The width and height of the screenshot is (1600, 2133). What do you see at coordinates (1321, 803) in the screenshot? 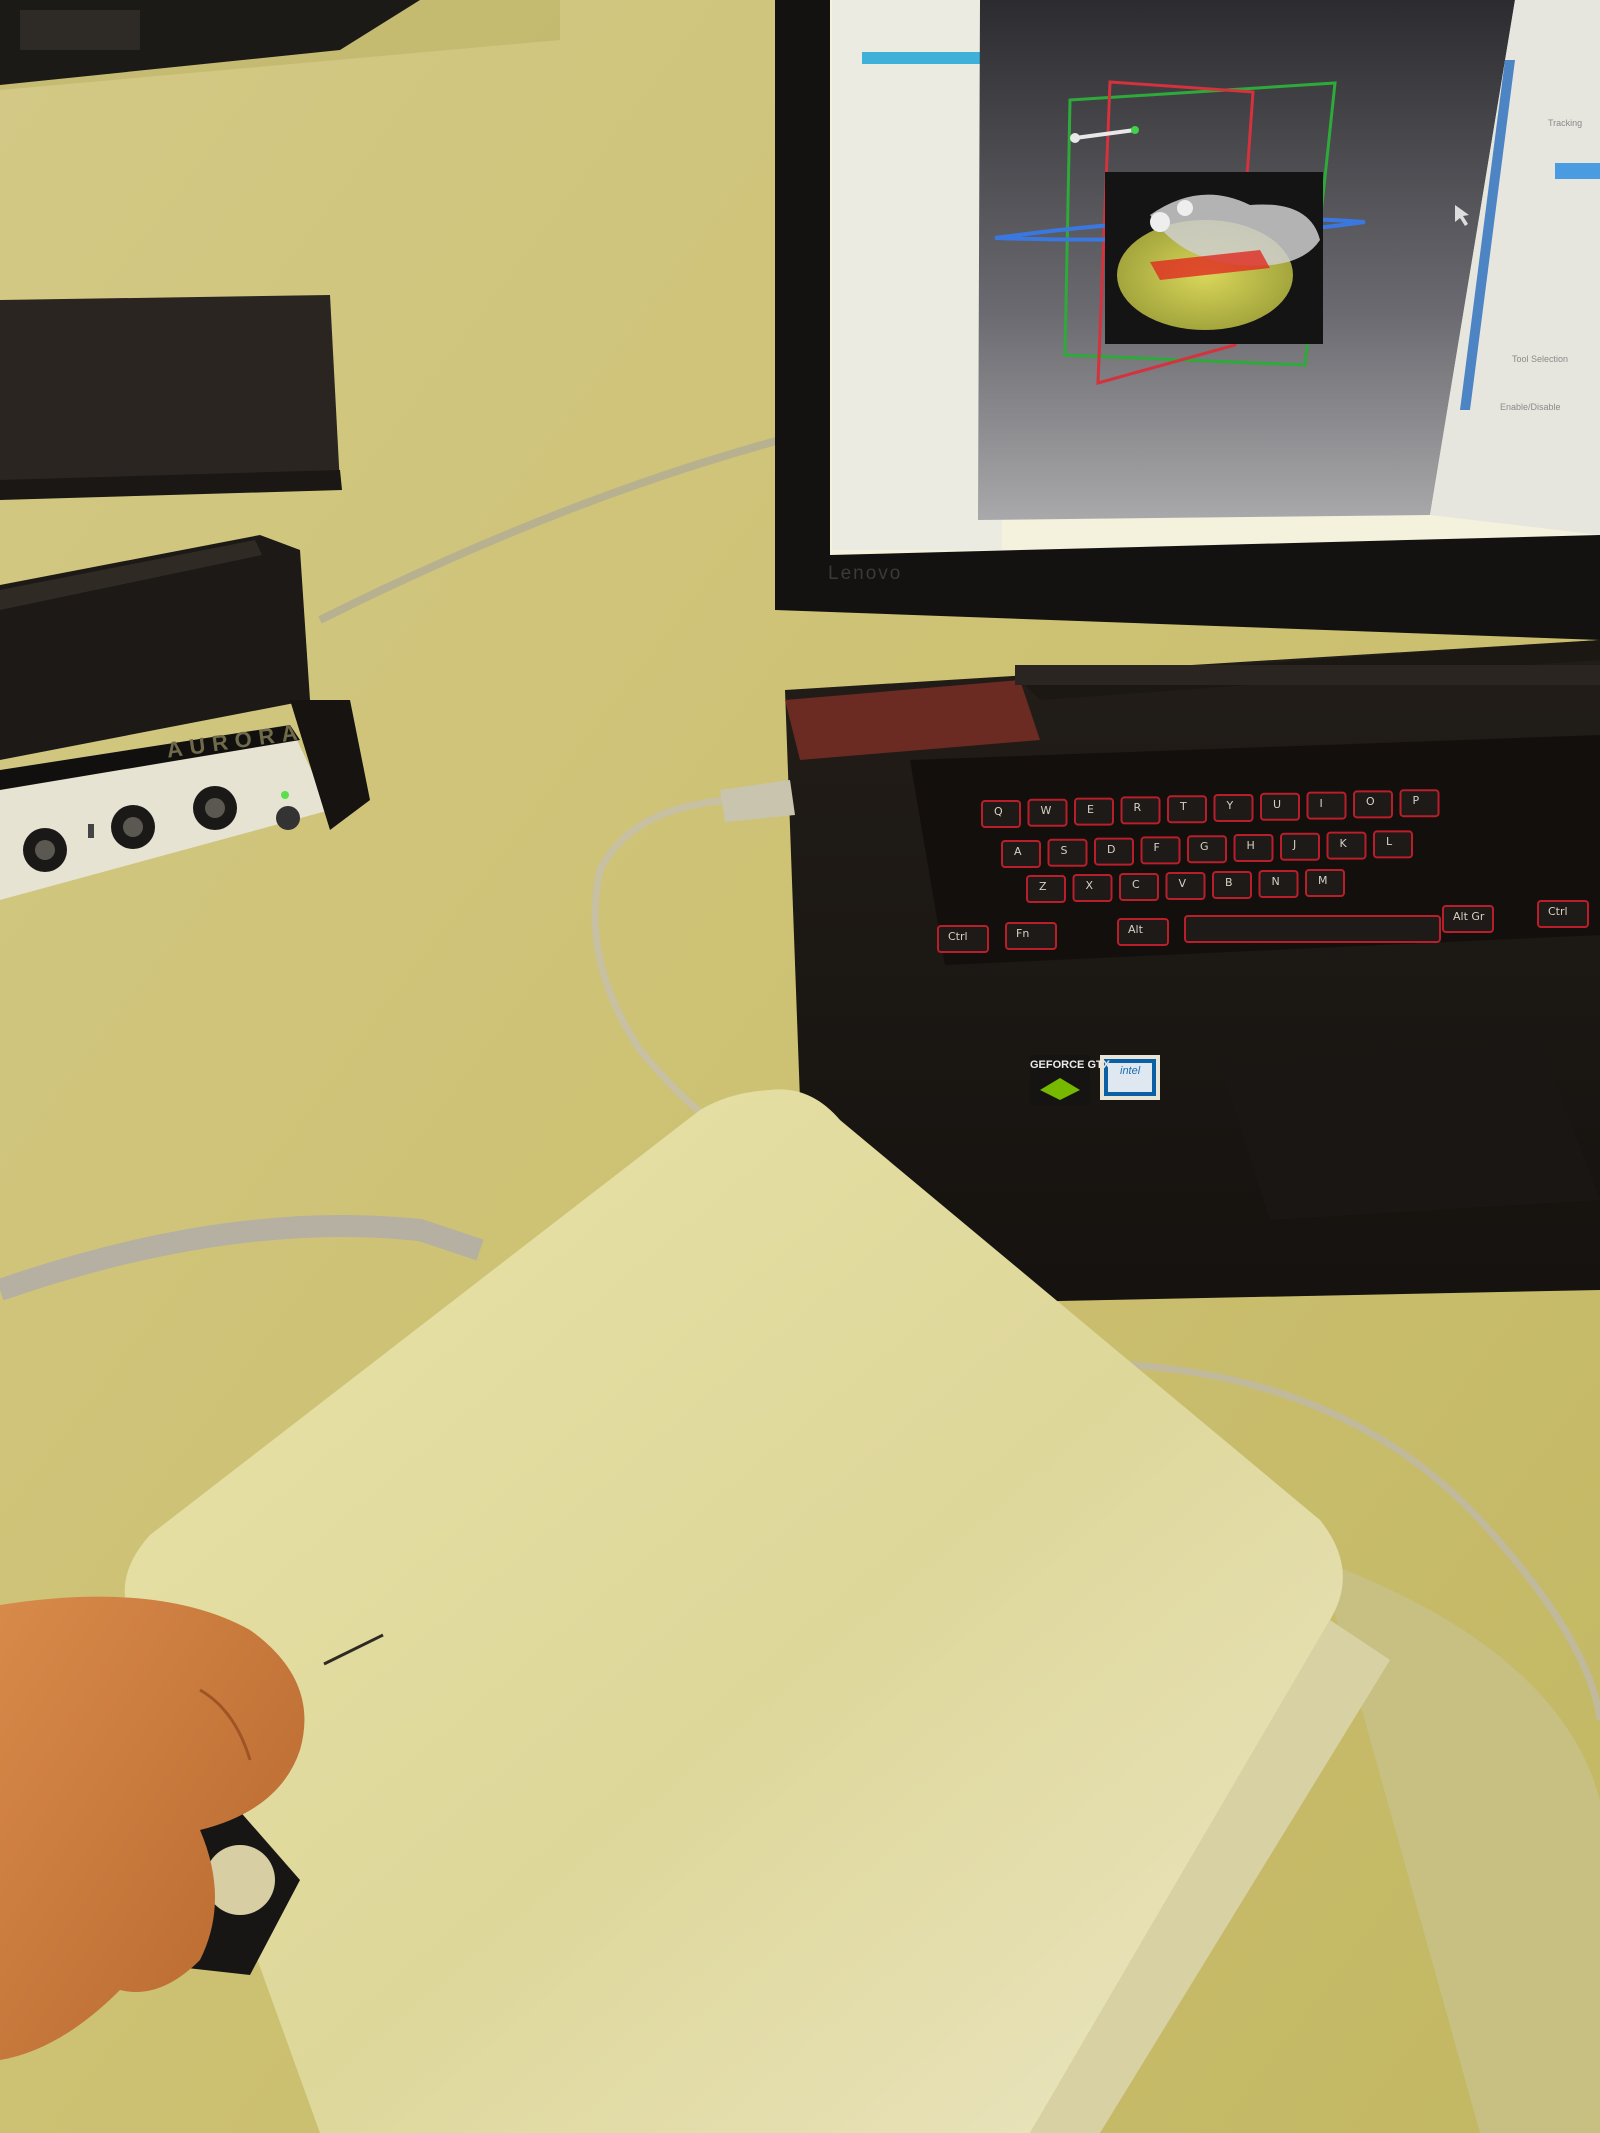
I see `key-label: I` at bounding box center [1321, 803].